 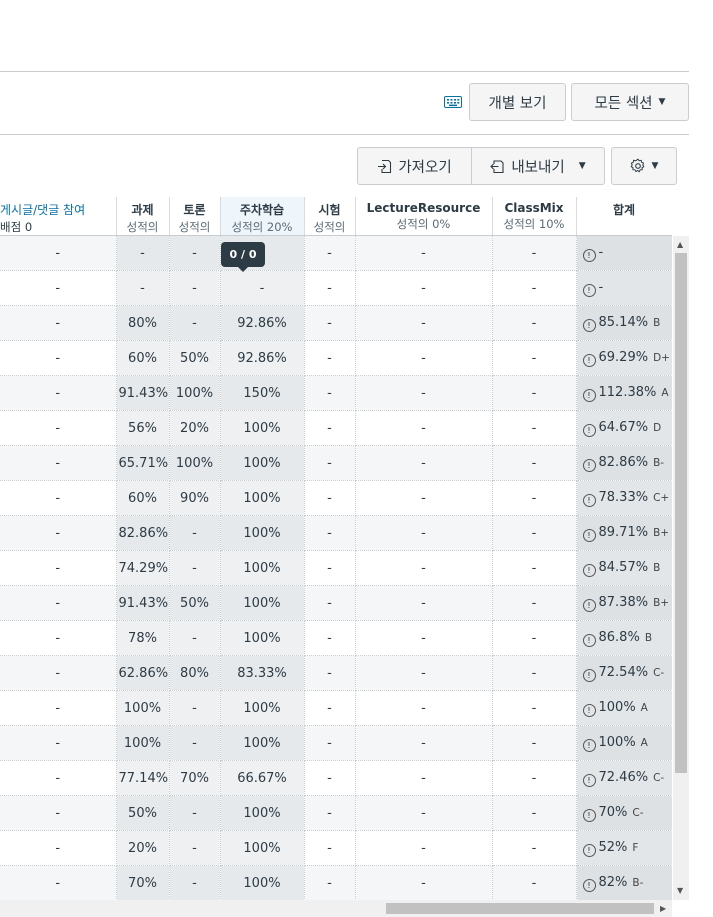 What do you see at coordinates (624, 673) in the screenshot?
I see `grade-cell-total: ! 72.54% C-` at bounding box center [624, 673].